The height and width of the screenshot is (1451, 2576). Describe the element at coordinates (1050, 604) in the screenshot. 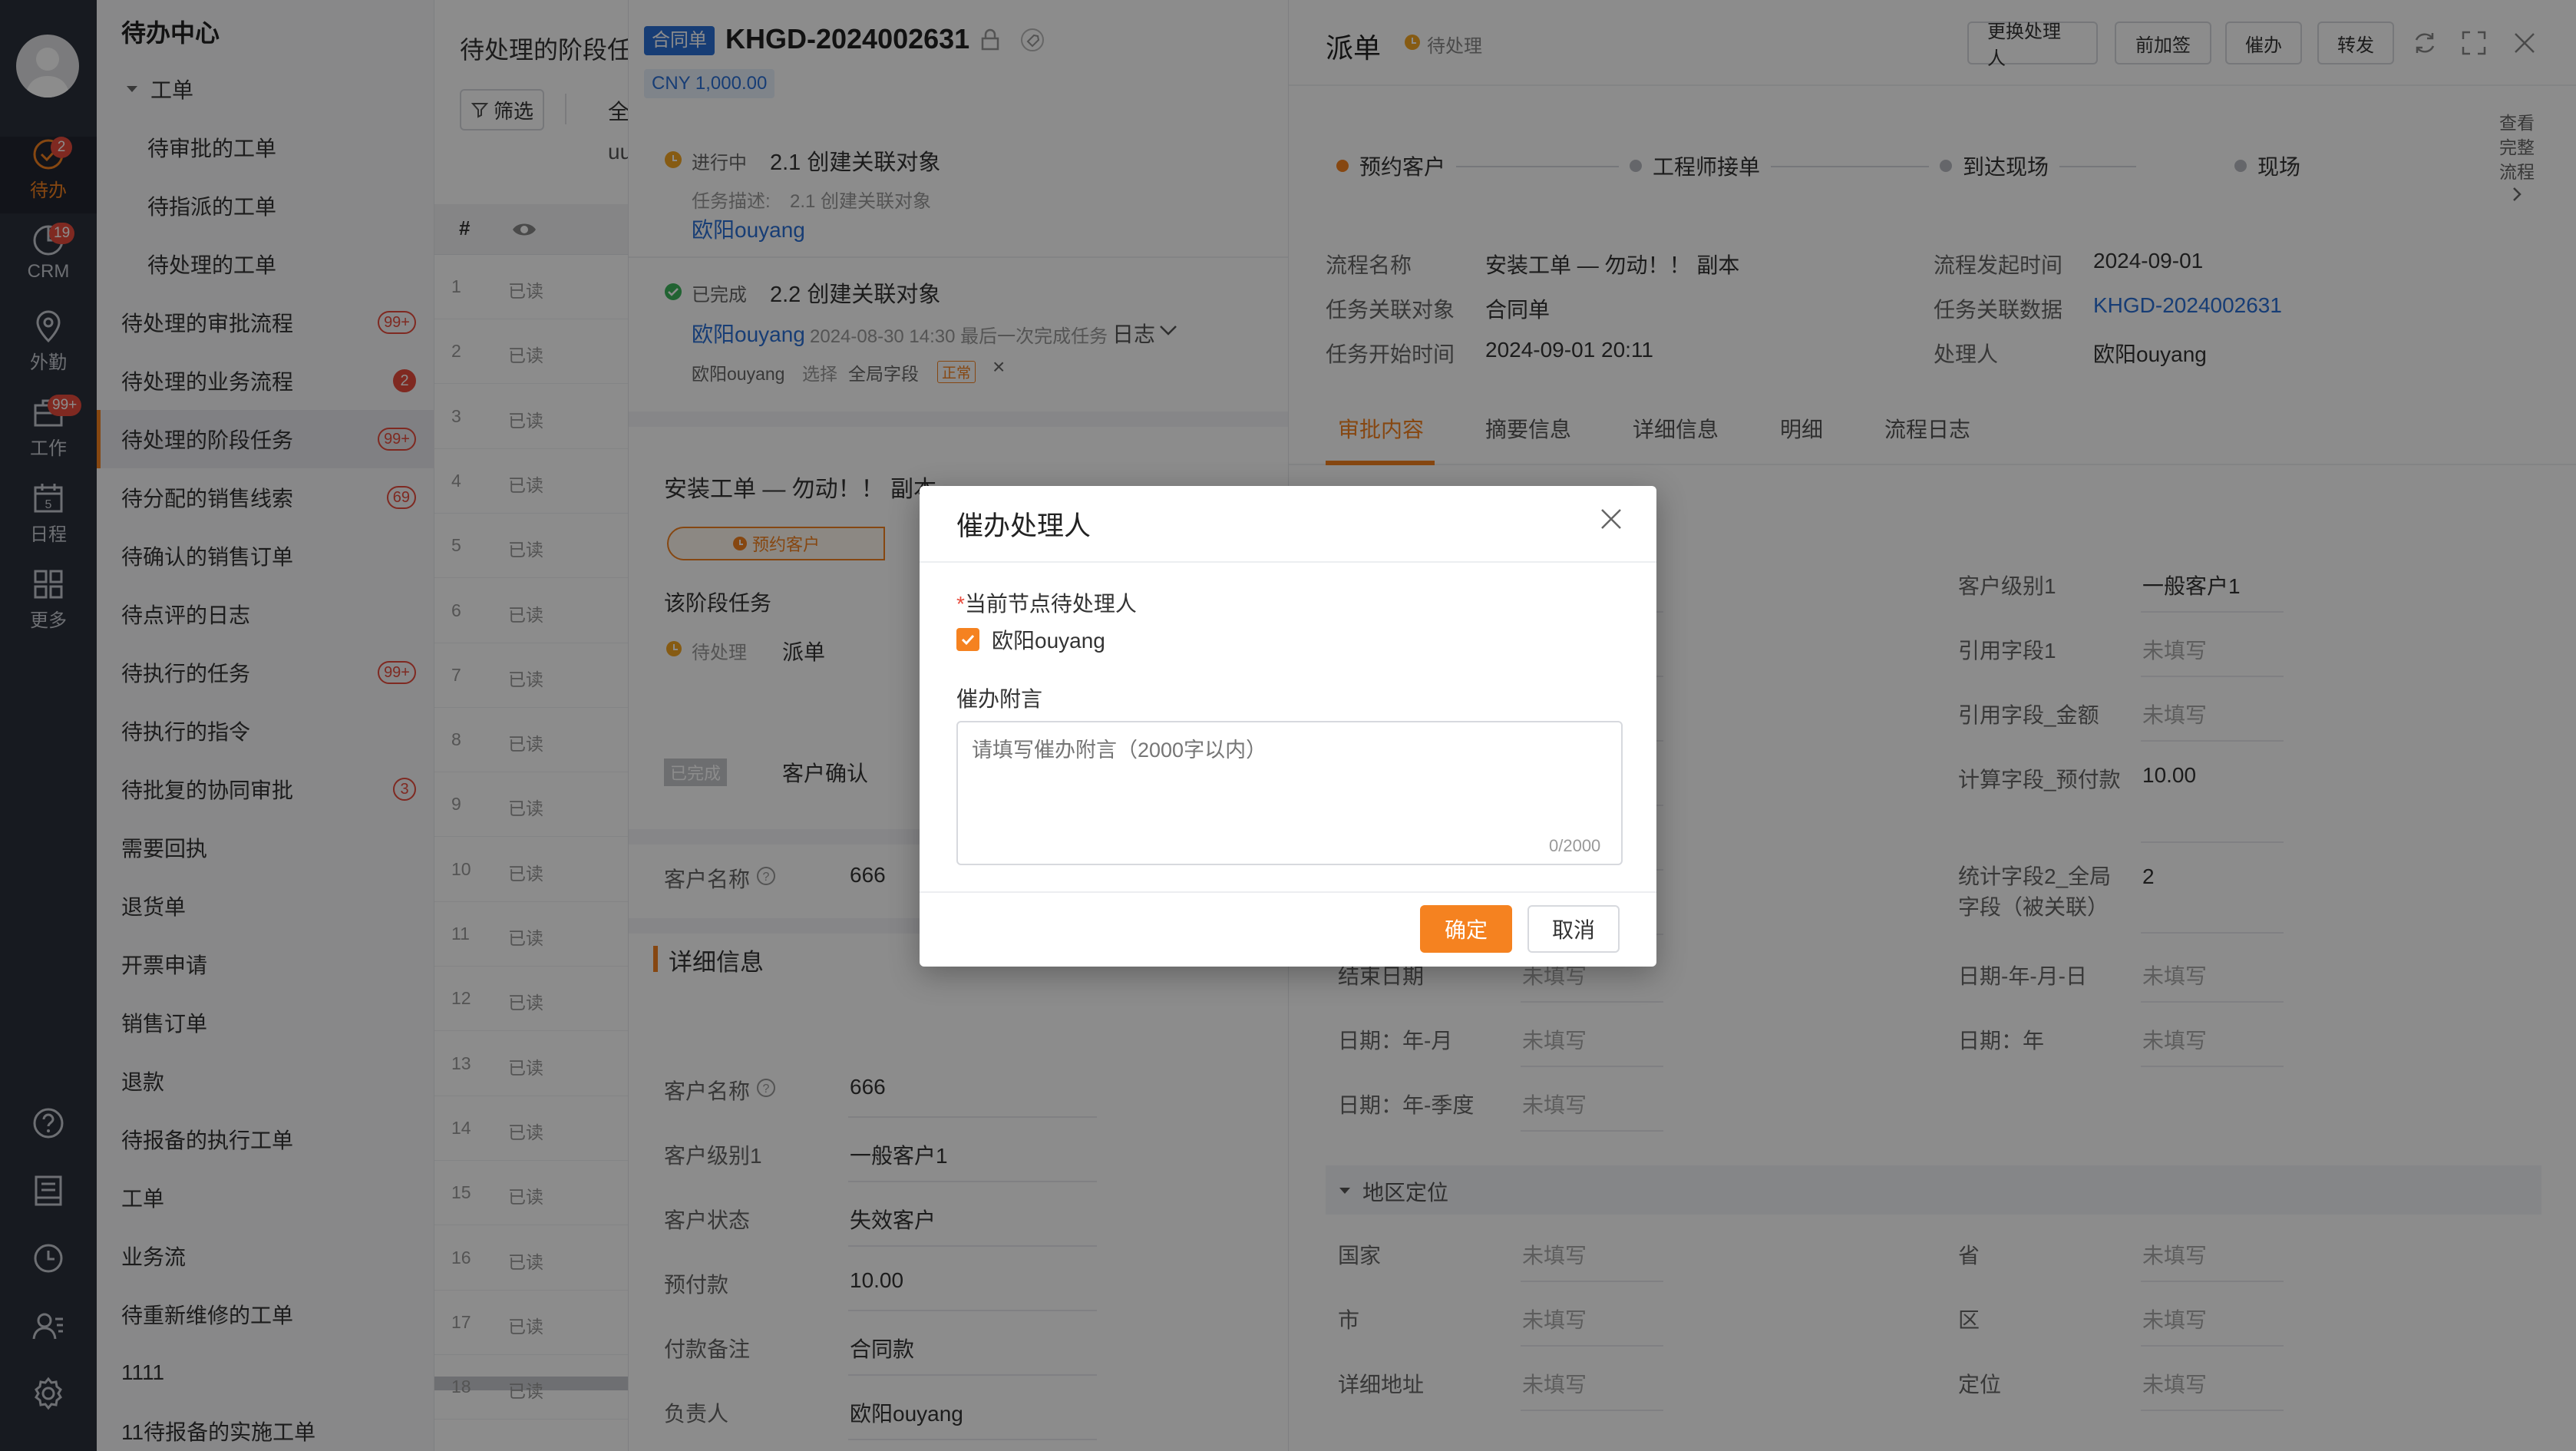

I see `field-label-text: 当前节点待处理人` at that location.